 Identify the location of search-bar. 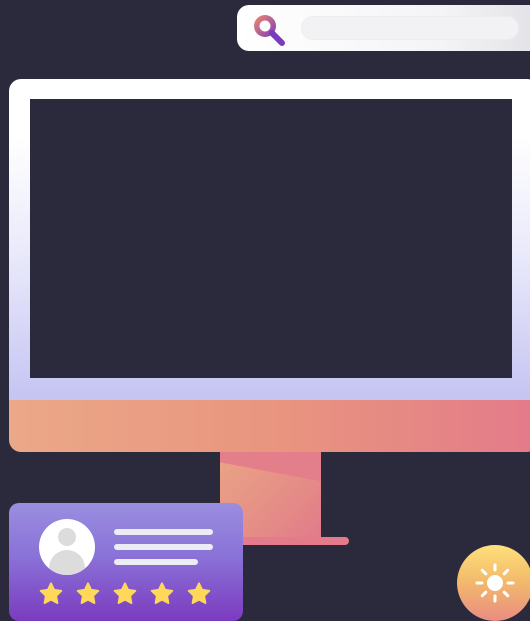
(383, 28).